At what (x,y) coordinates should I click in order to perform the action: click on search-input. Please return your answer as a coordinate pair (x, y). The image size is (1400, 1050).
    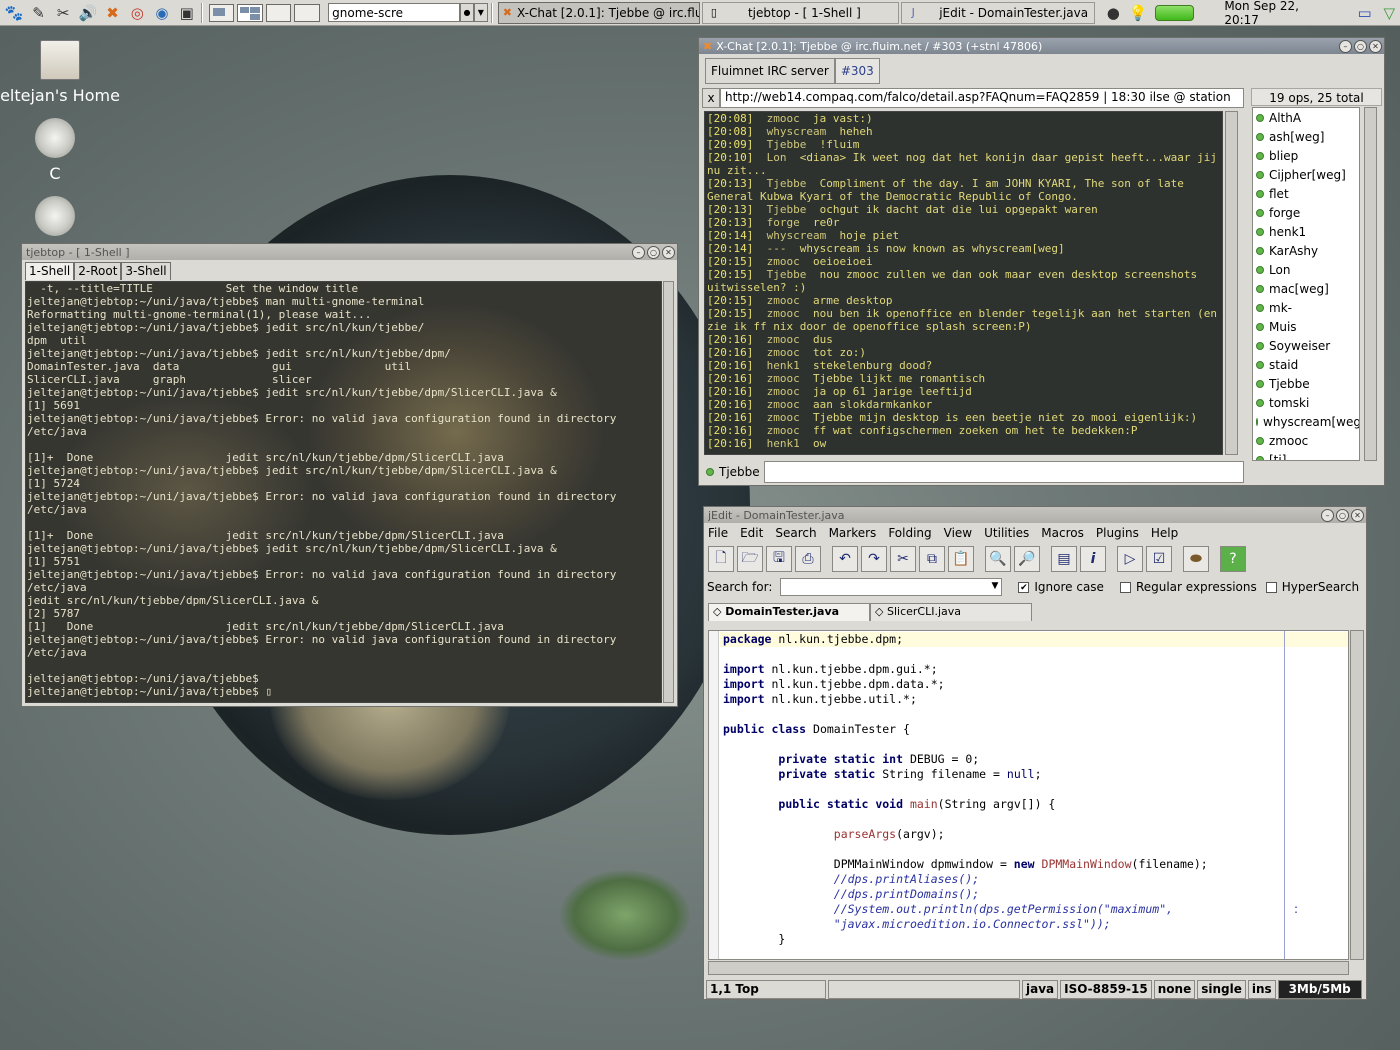
    Looking at the image, I should click on (891, 587).